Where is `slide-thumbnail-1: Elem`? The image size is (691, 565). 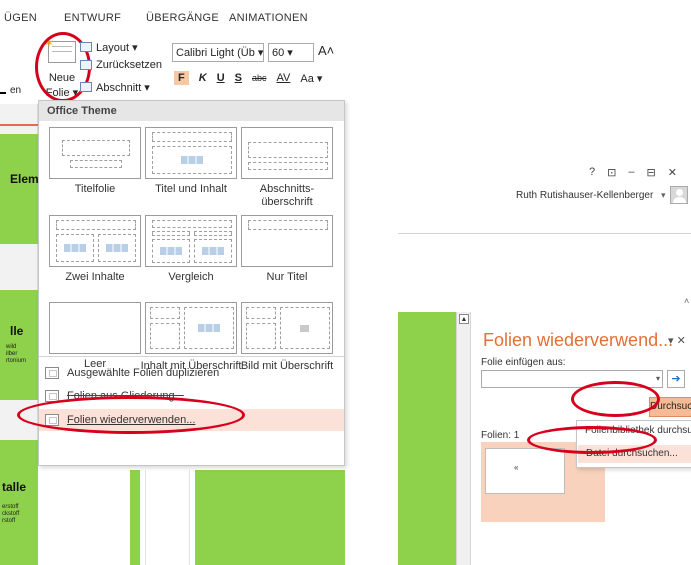
slide-thumbnail-1: Elem is located at coordinates (19, 189).